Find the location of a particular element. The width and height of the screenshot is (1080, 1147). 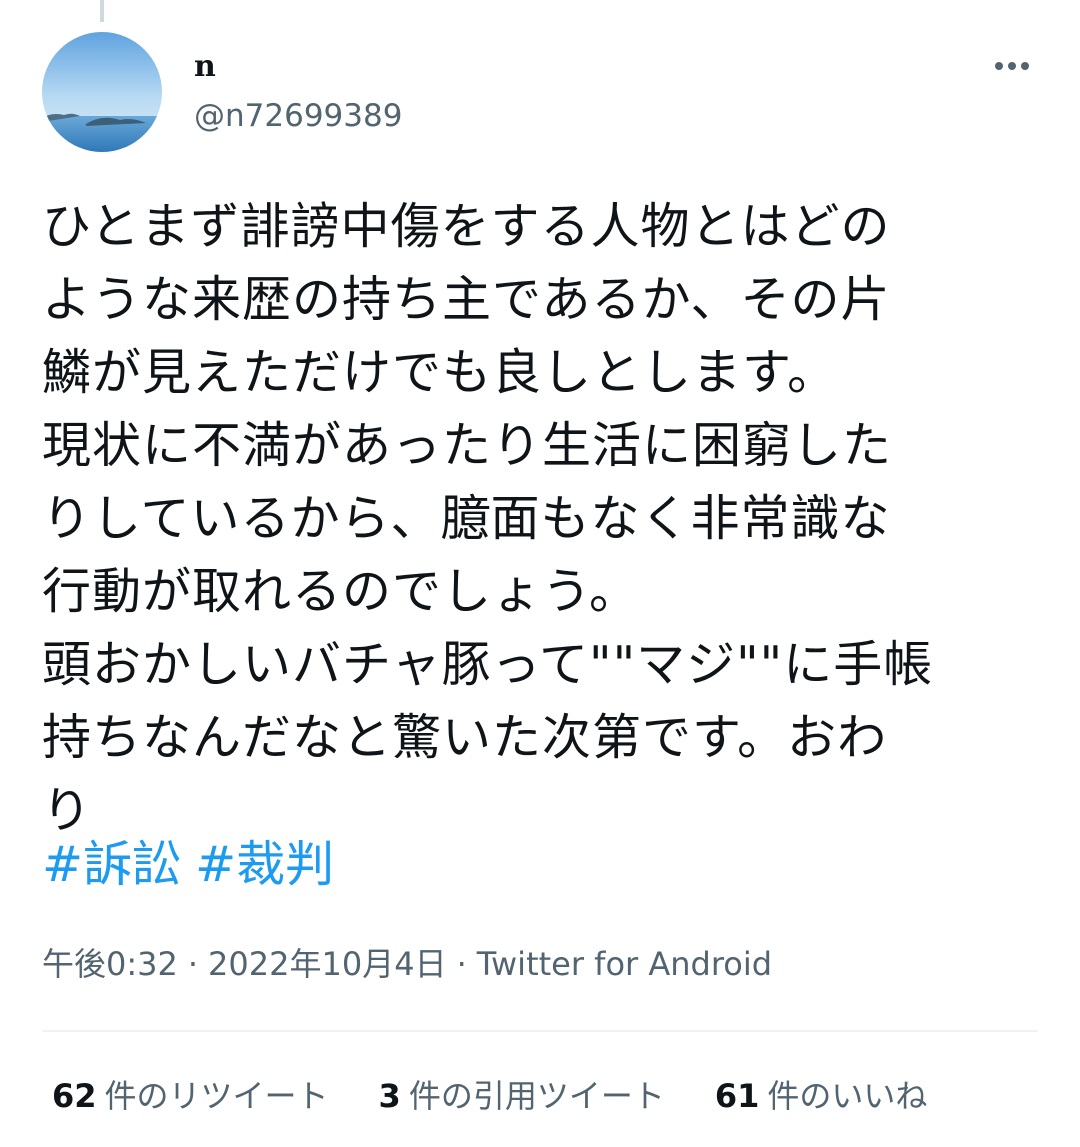

retweet-count: 62 is located at coordinates (74, 1096).